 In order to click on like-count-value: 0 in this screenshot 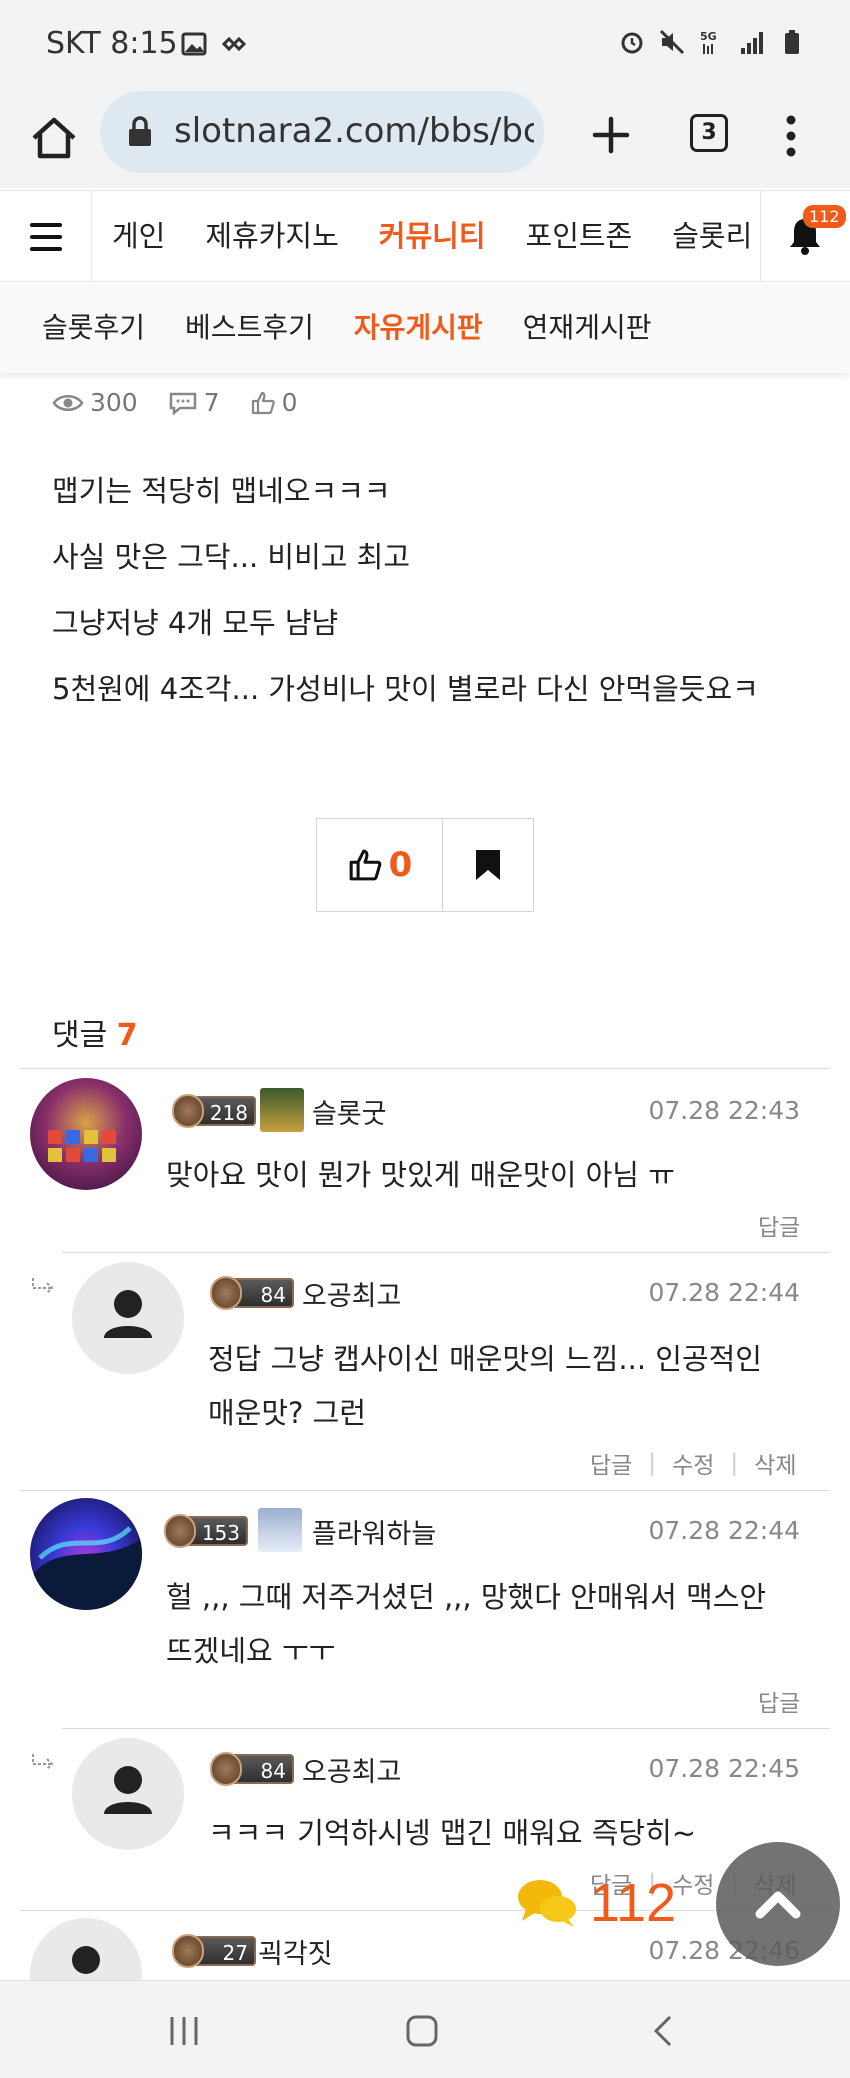, I will do `click(289, 402)`.